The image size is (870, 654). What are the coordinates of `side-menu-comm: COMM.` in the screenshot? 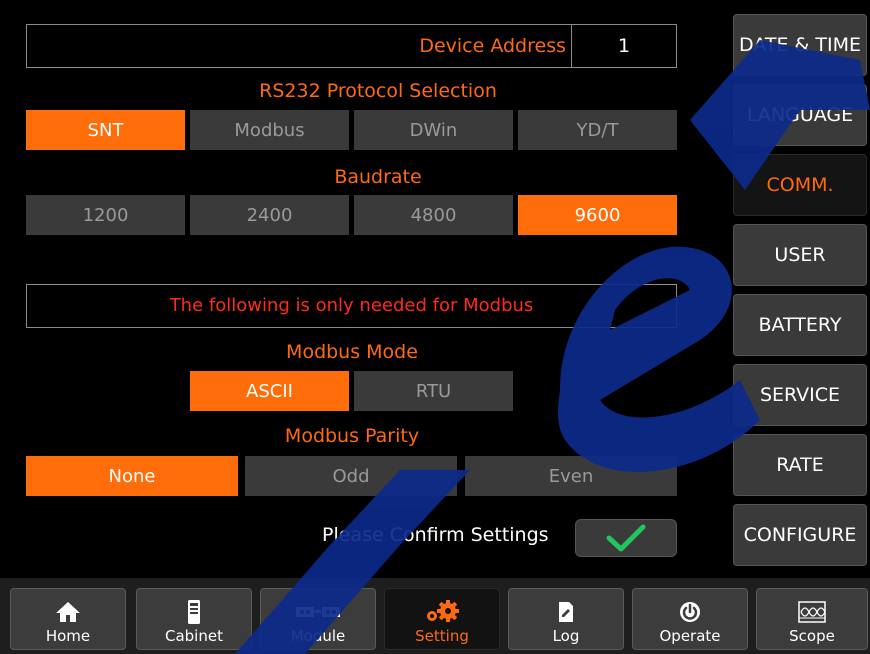 It's located at (800, 185).